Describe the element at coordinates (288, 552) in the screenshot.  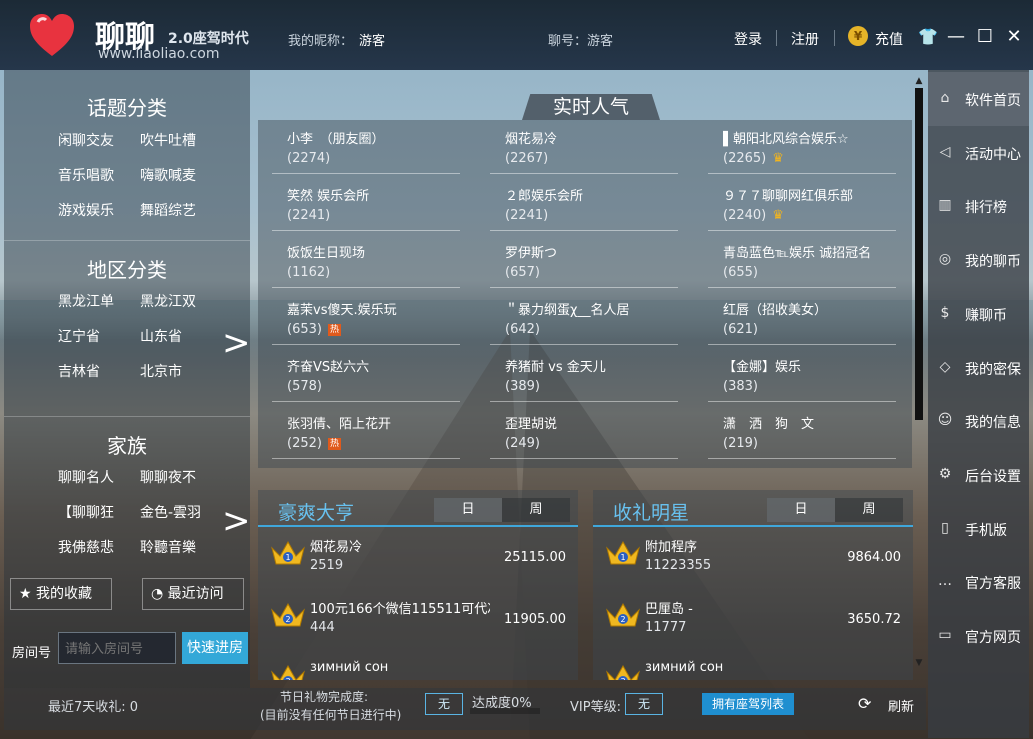
I see `rank-crown-icon: 1` at that location.